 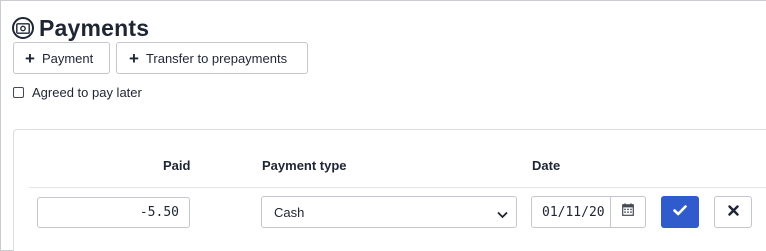 What do you see at coordinates (94, 27) in the screenshot?
I see `page-title: Payments` at bounding box center [94, 27].